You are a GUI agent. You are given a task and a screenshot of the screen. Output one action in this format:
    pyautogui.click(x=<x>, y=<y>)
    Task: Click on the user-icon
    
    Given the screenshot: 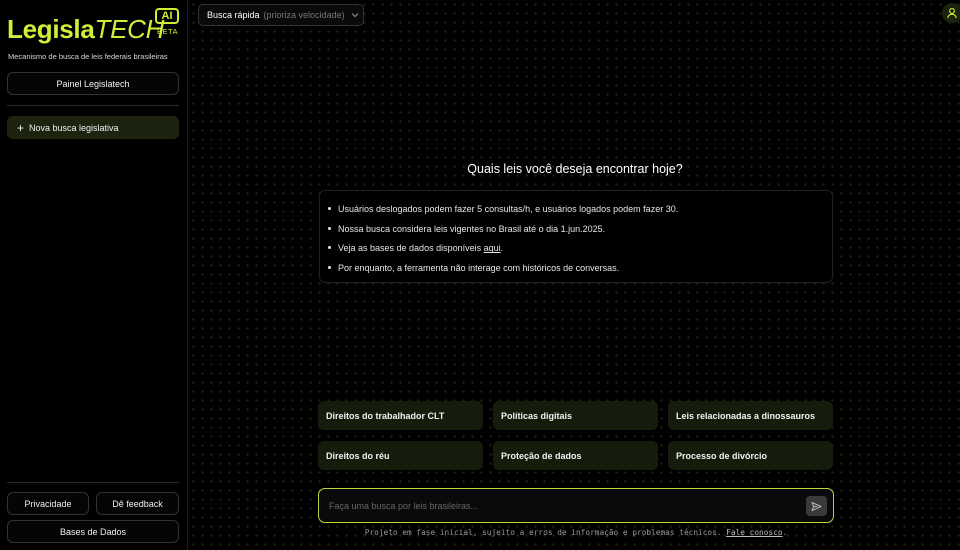 What is the action you would take?
    pyautogui.click(x=951, y=13)
    